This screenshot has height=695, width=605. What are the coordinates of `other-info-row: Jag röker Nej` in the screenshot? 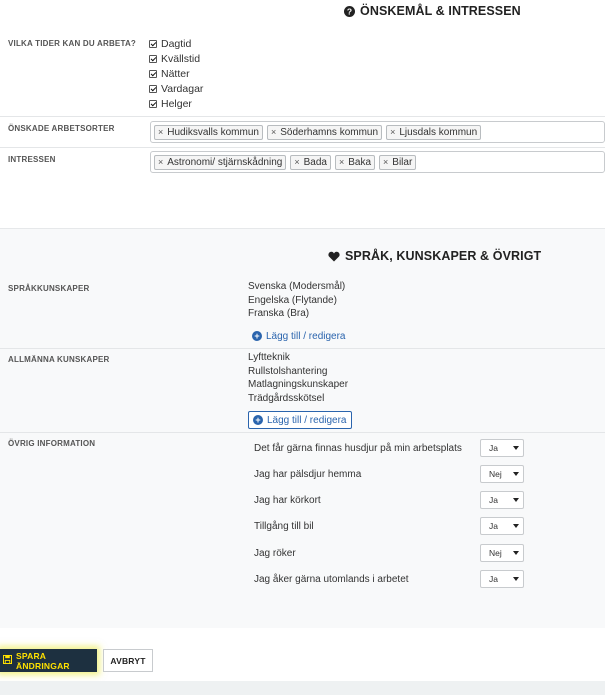 It's located at (389, 553).